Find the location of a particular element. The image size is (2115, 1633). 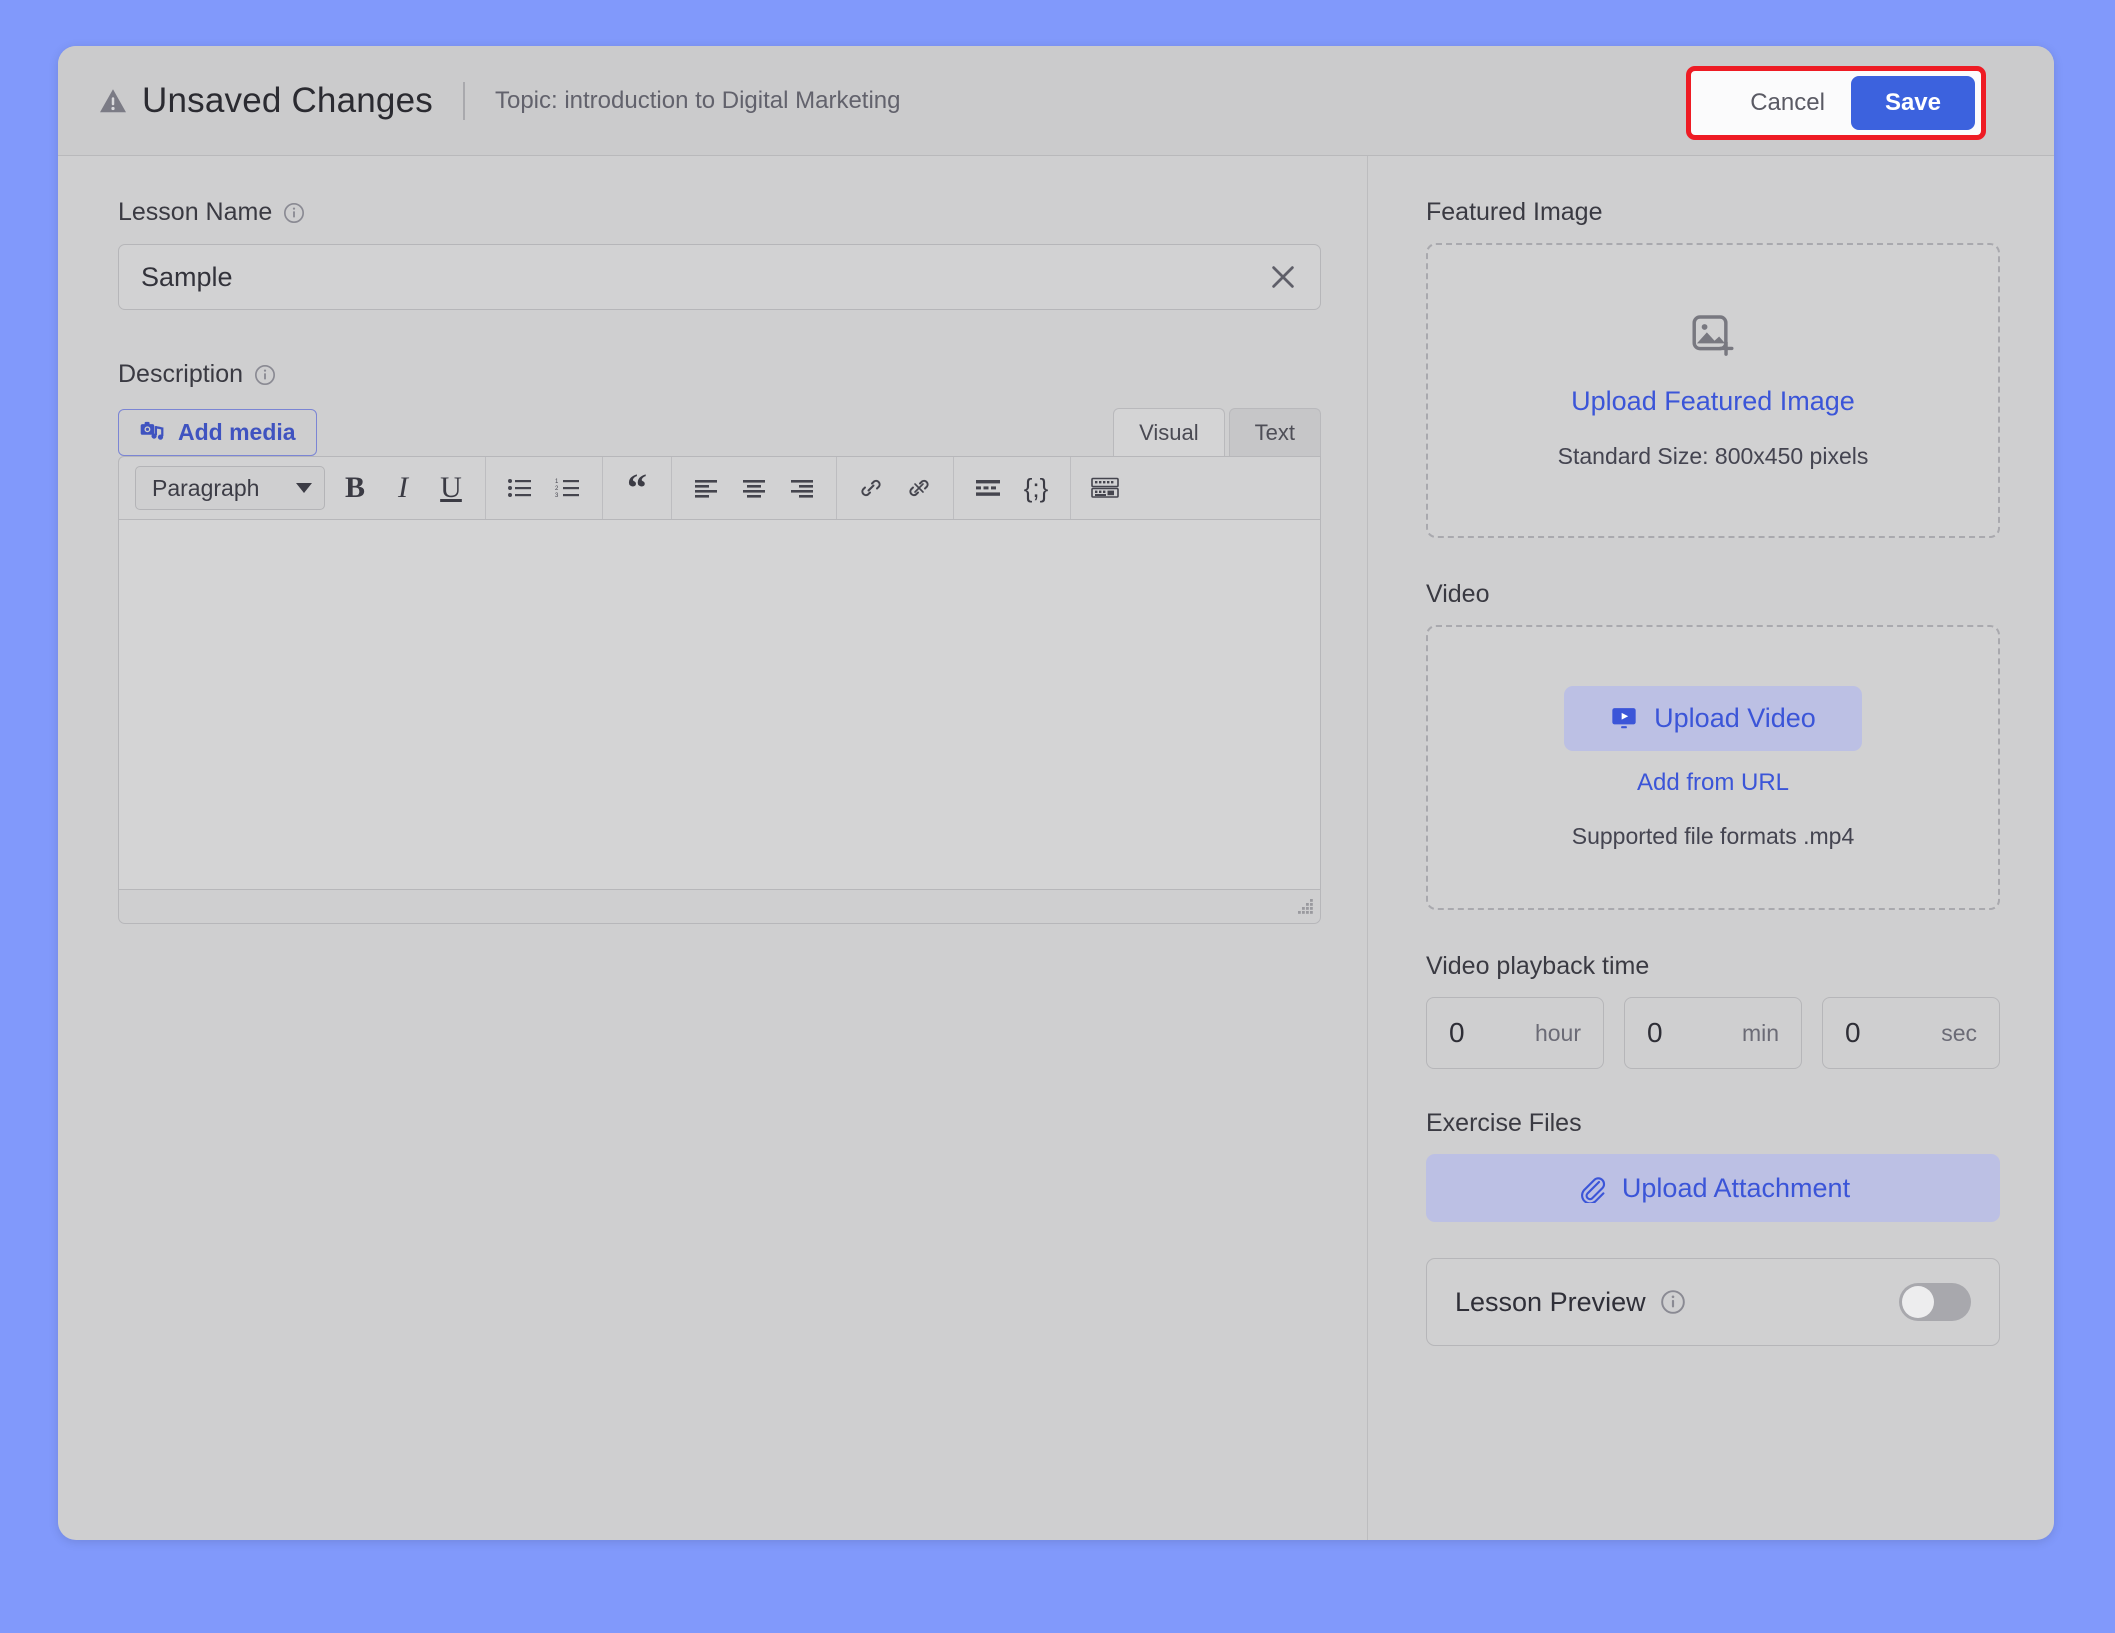

description-label: Description is located at coordinates (181, 374).